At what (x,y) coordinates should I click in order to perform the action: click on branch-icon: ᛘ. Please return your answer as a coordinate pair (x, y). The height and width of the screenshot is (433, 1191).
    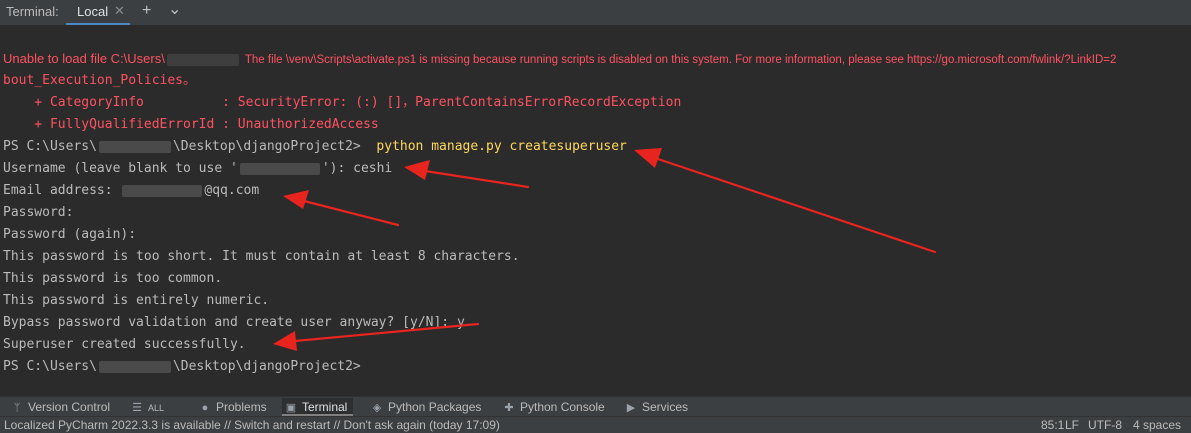
    Looking at the image, I should click on (17, 408).